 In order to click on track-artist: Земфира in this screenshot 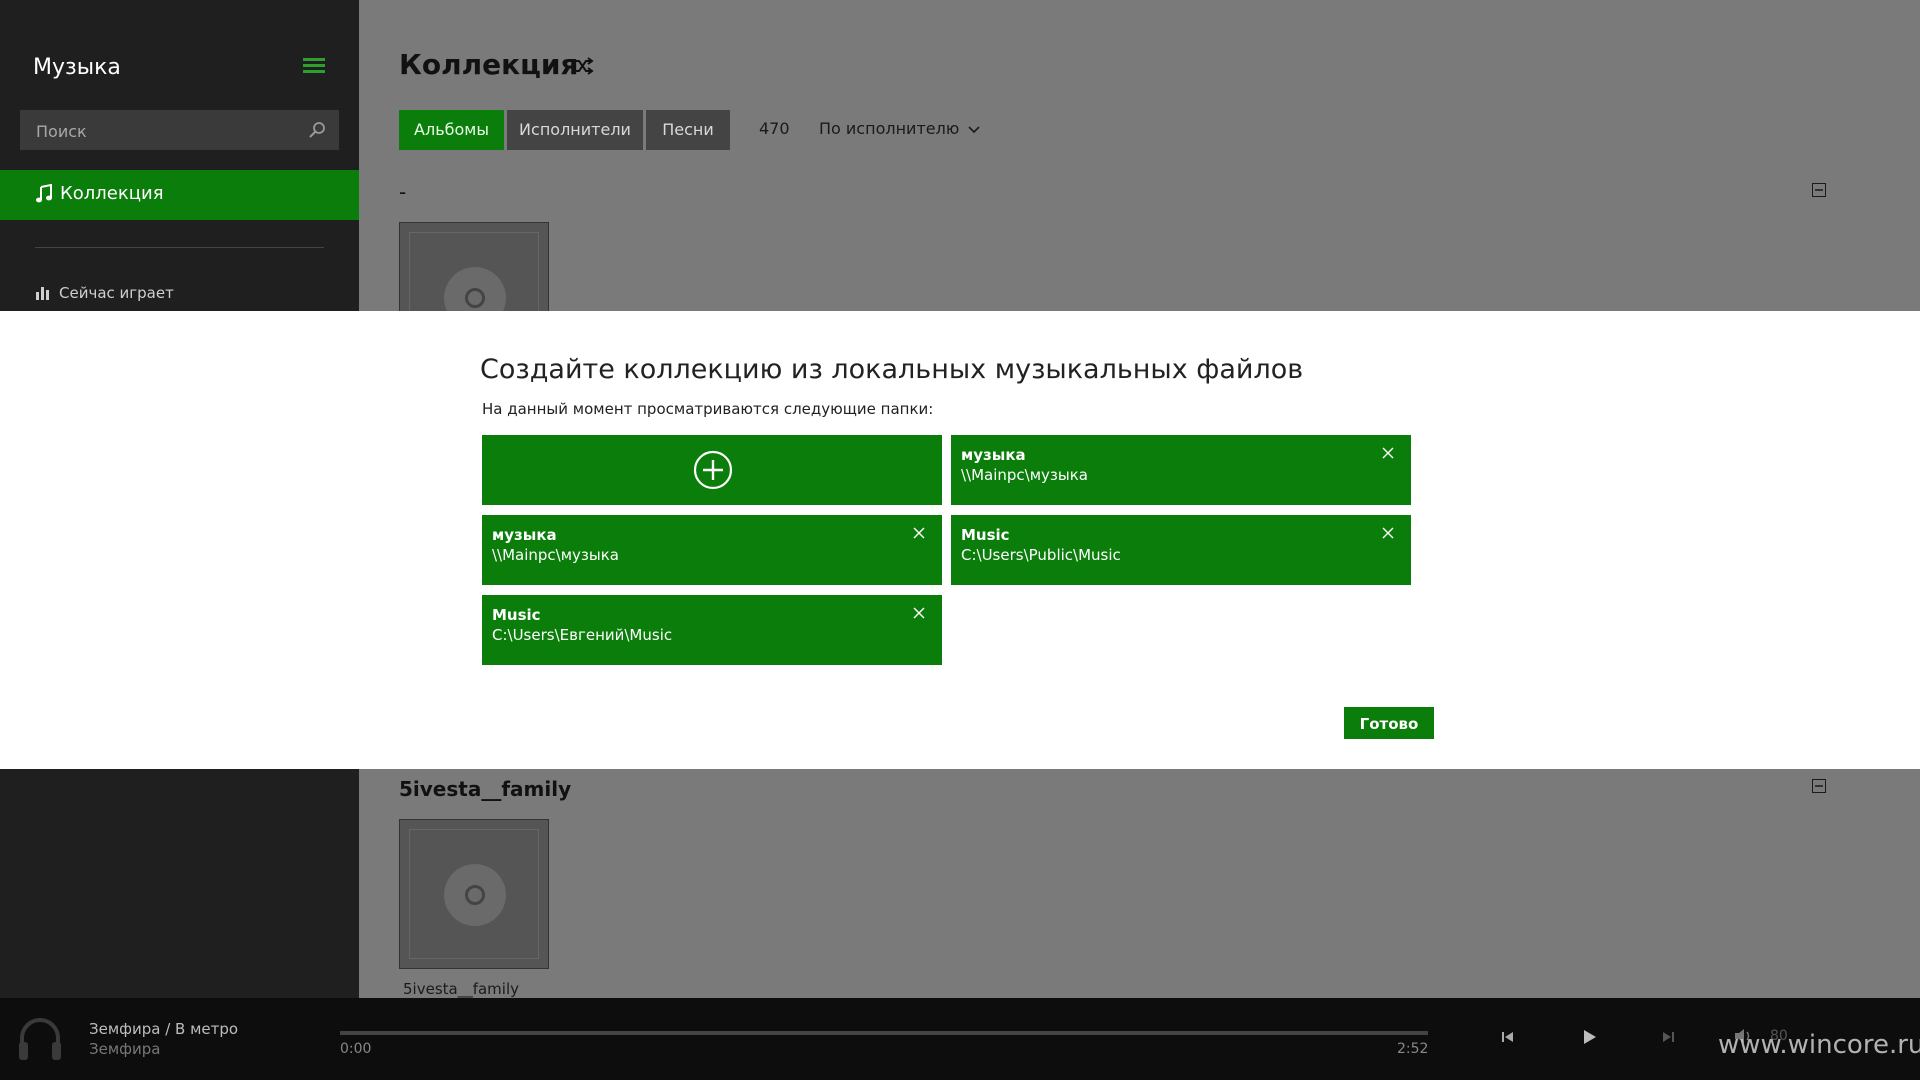, I will do `click(125, 1049)`.